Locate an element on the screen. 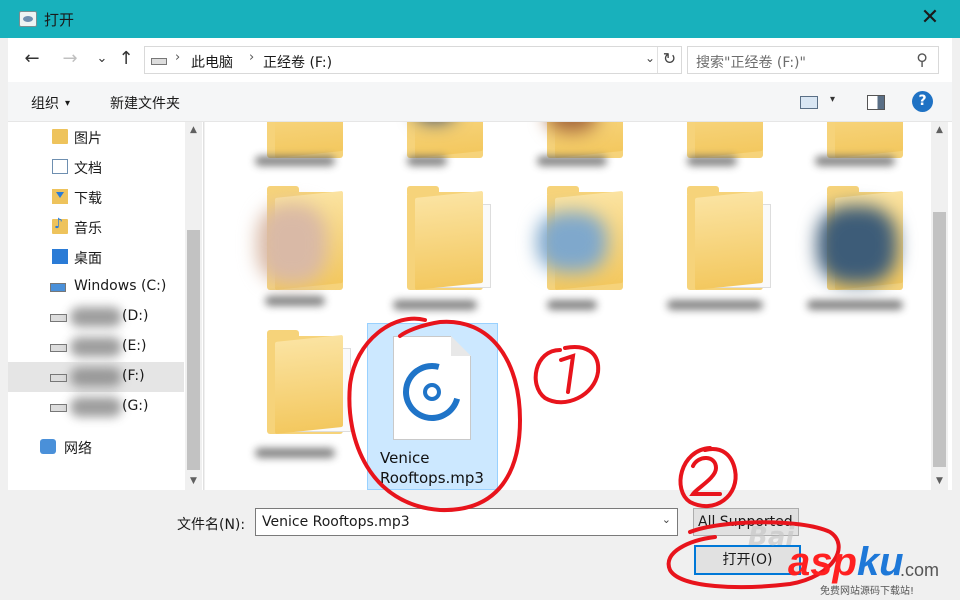 Image resolution: width=960 pixels, height=600 pixels. sidebar-item-label: 图片 is located at coordinates (88, 139).